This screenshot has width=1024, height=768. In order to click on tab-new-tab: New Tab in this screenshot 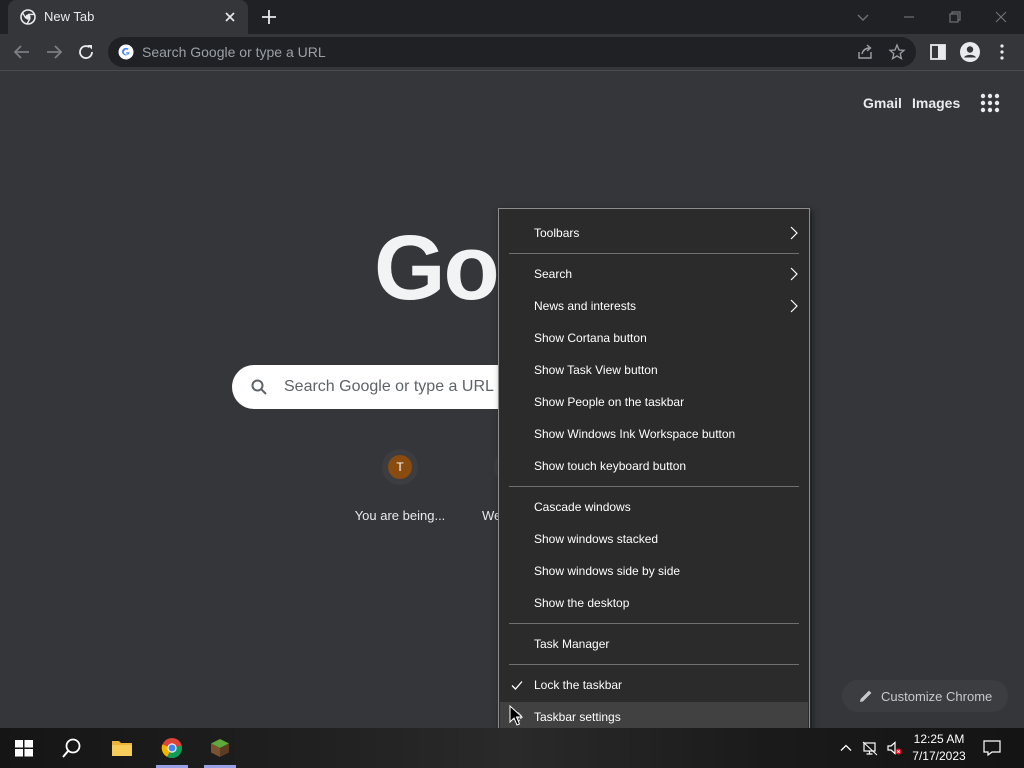, I will do `click(128, 17)`.